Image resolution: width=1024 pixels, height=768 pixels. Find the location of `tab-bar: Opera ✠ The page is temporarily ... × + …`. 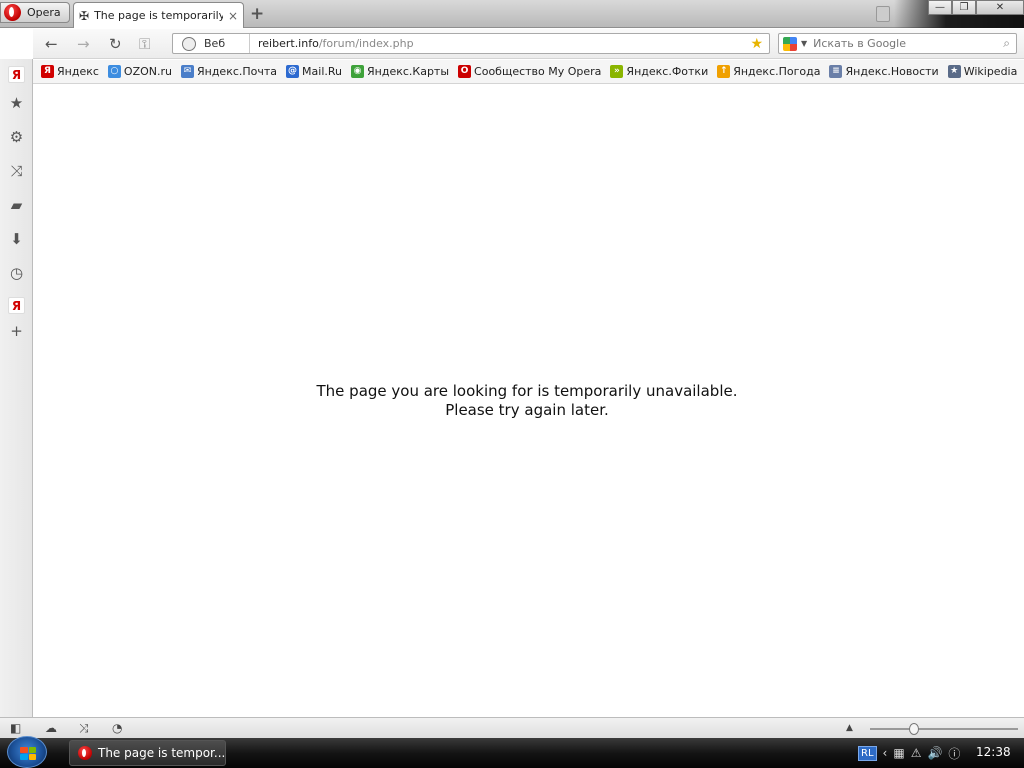

tab-bar: Opera ✠ The page is temporarily ... × + … is located at coordinates (512, 14).